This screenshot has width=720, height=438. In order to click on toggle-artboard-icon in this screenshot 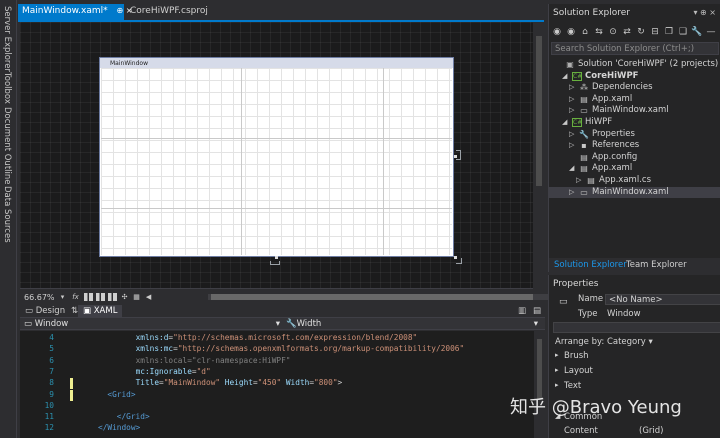, I will do `click(112, 297)`.